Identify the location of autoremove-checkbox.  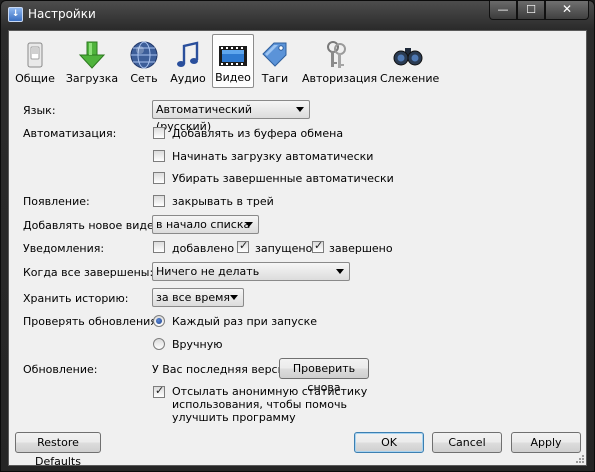
(159, 178).